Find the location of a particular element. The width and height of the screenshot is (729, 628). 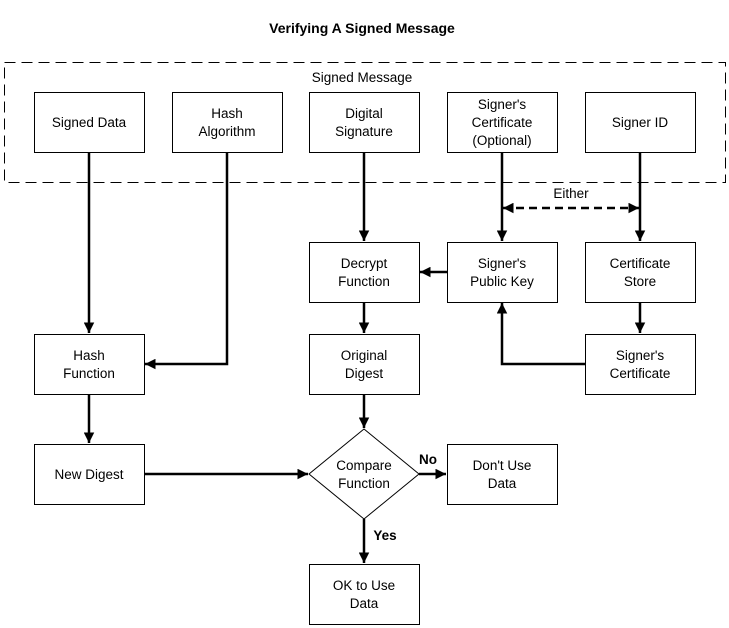

node-original-digest-box is located at coordinates (364, 364).